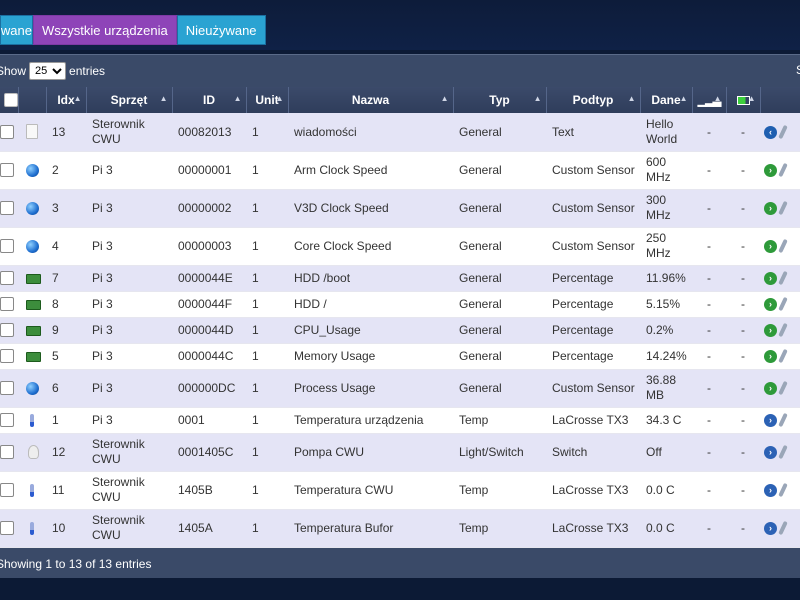  I want to click on entries-per-page-select: 25, so click(48, 71).